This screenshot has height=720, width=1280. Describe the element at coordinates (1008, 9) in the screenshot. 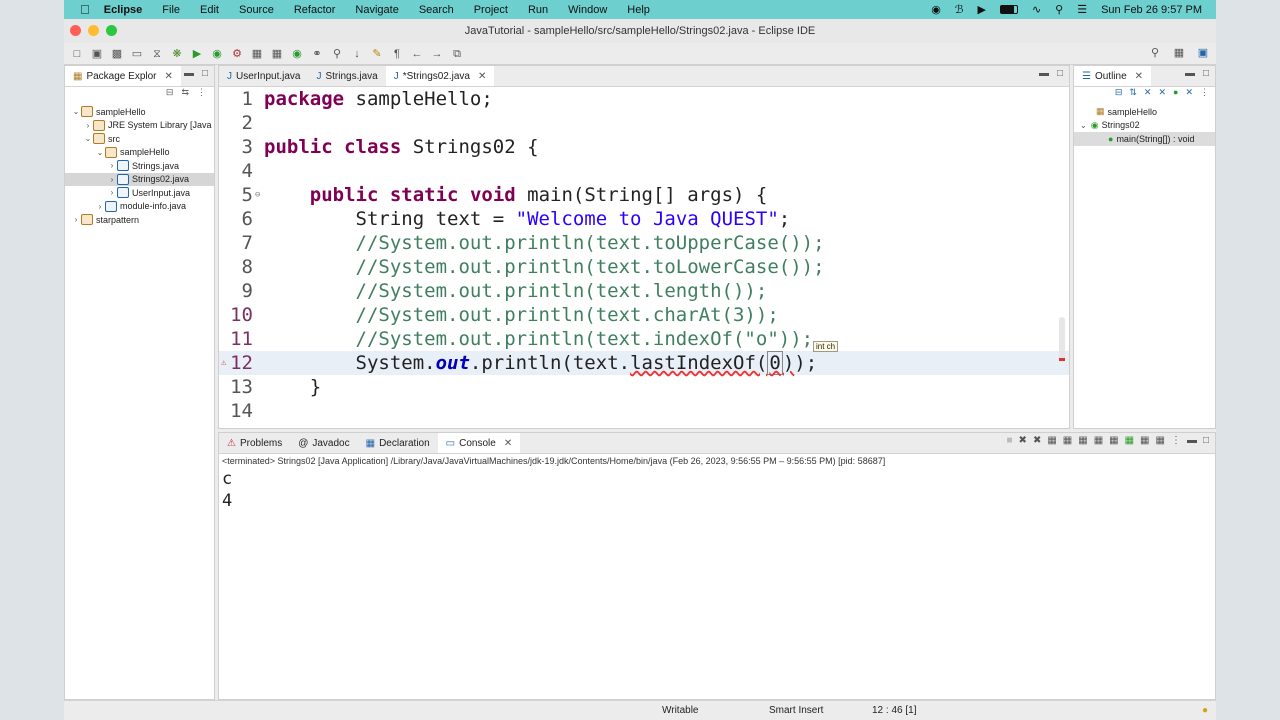

I see `battery-icon` at that location.